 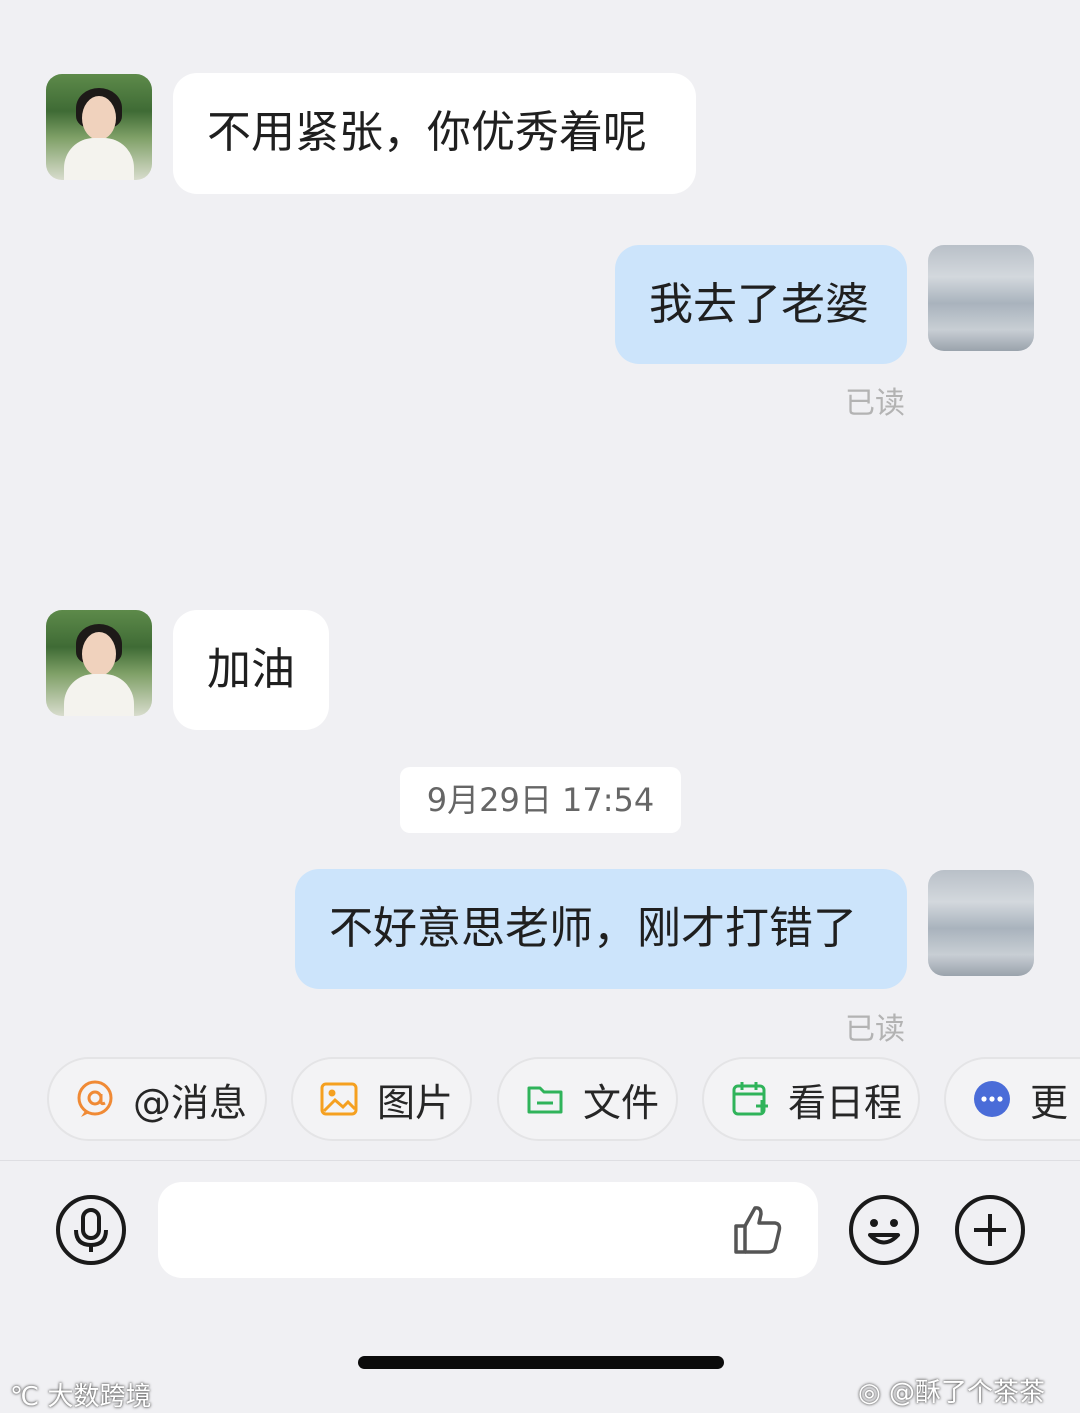 What do you see at coordinates (91, 1230) in the screenshot?
I see `voice-icon` at bounding box center [91, 1230].